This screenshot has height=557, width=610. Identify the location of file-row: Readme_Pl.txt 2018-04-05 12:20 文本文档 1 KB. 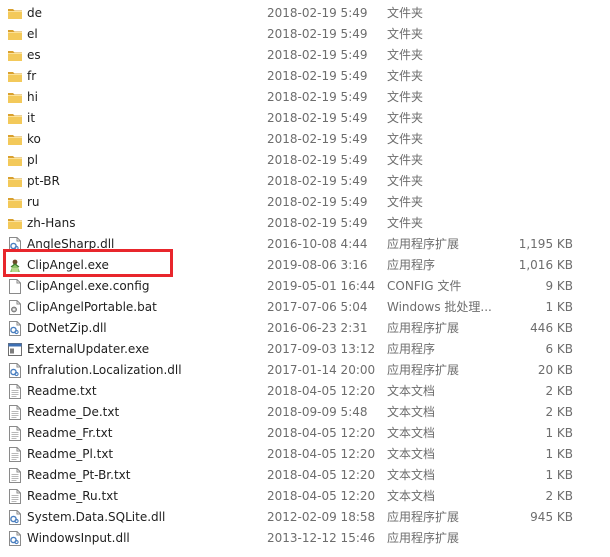
(305, 454).